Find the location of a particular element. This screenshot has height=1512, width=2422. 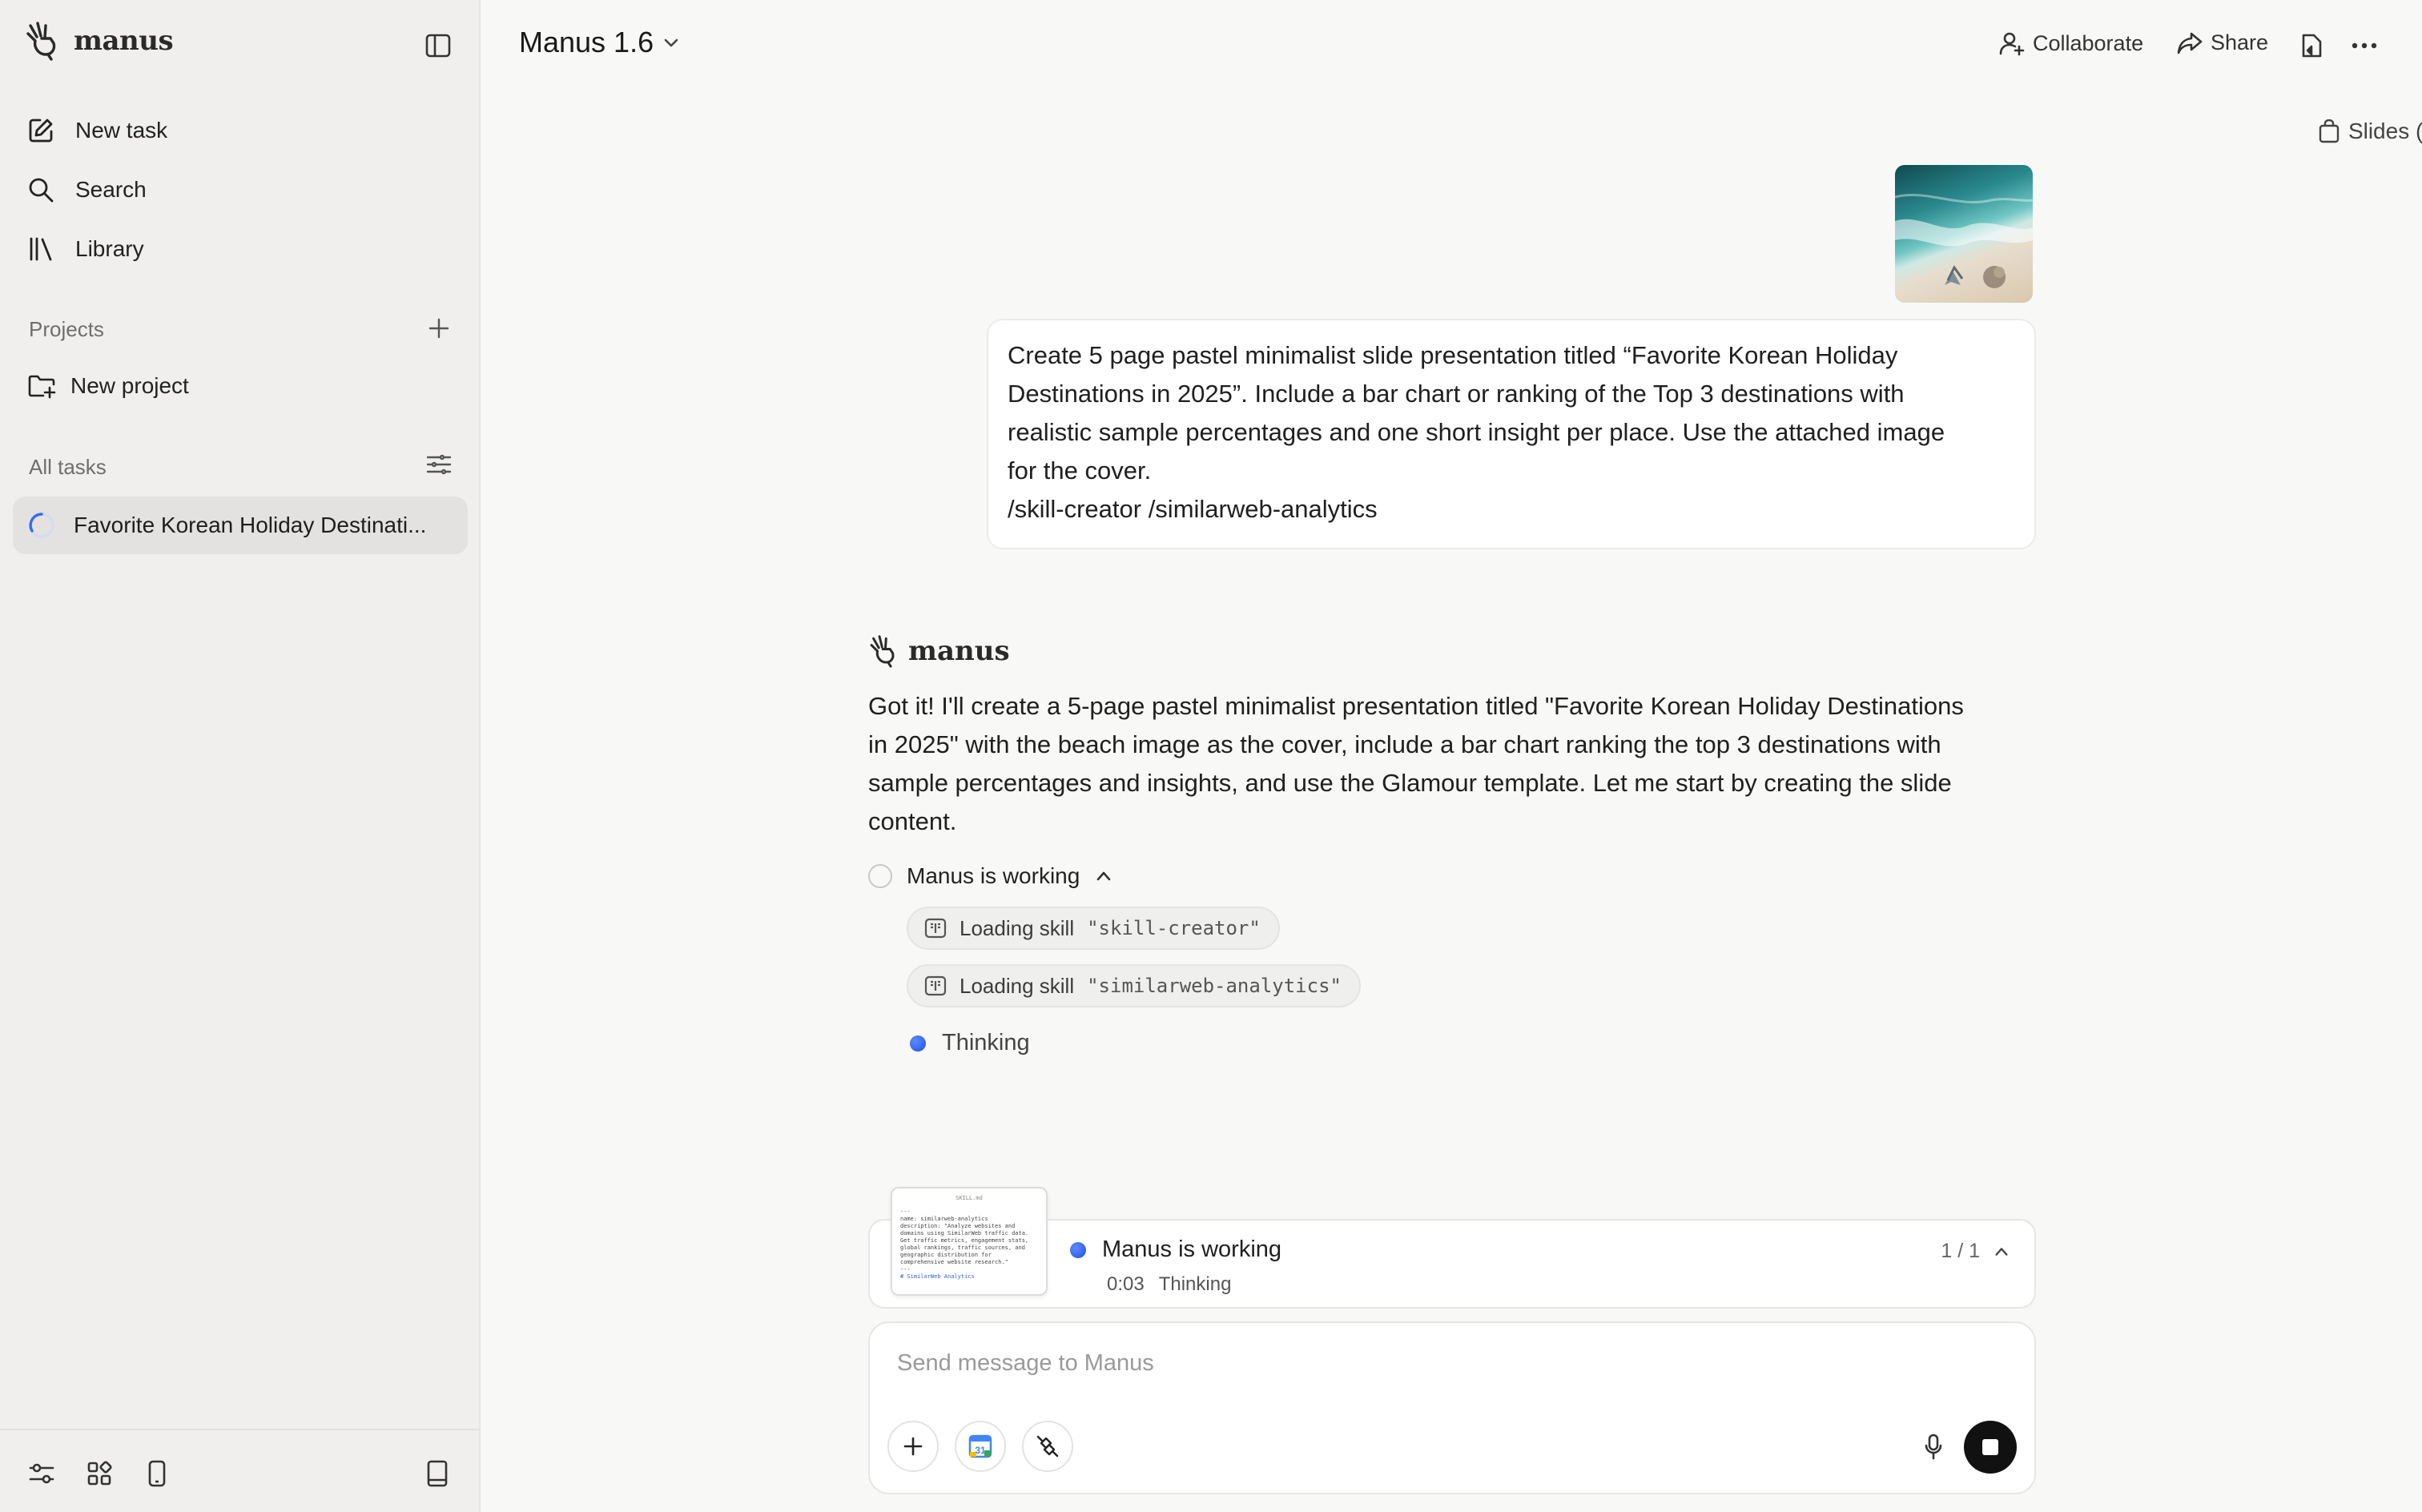

nav-new-task-label: New task is located at coordinates (121, 130).